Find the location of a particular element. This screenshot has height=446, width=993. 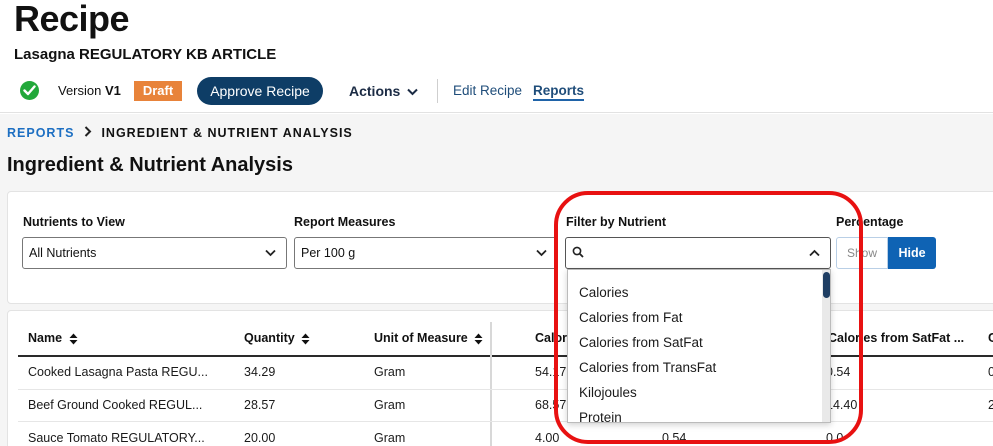

percentage-label: Percentage is located at coordinates (870, 222).